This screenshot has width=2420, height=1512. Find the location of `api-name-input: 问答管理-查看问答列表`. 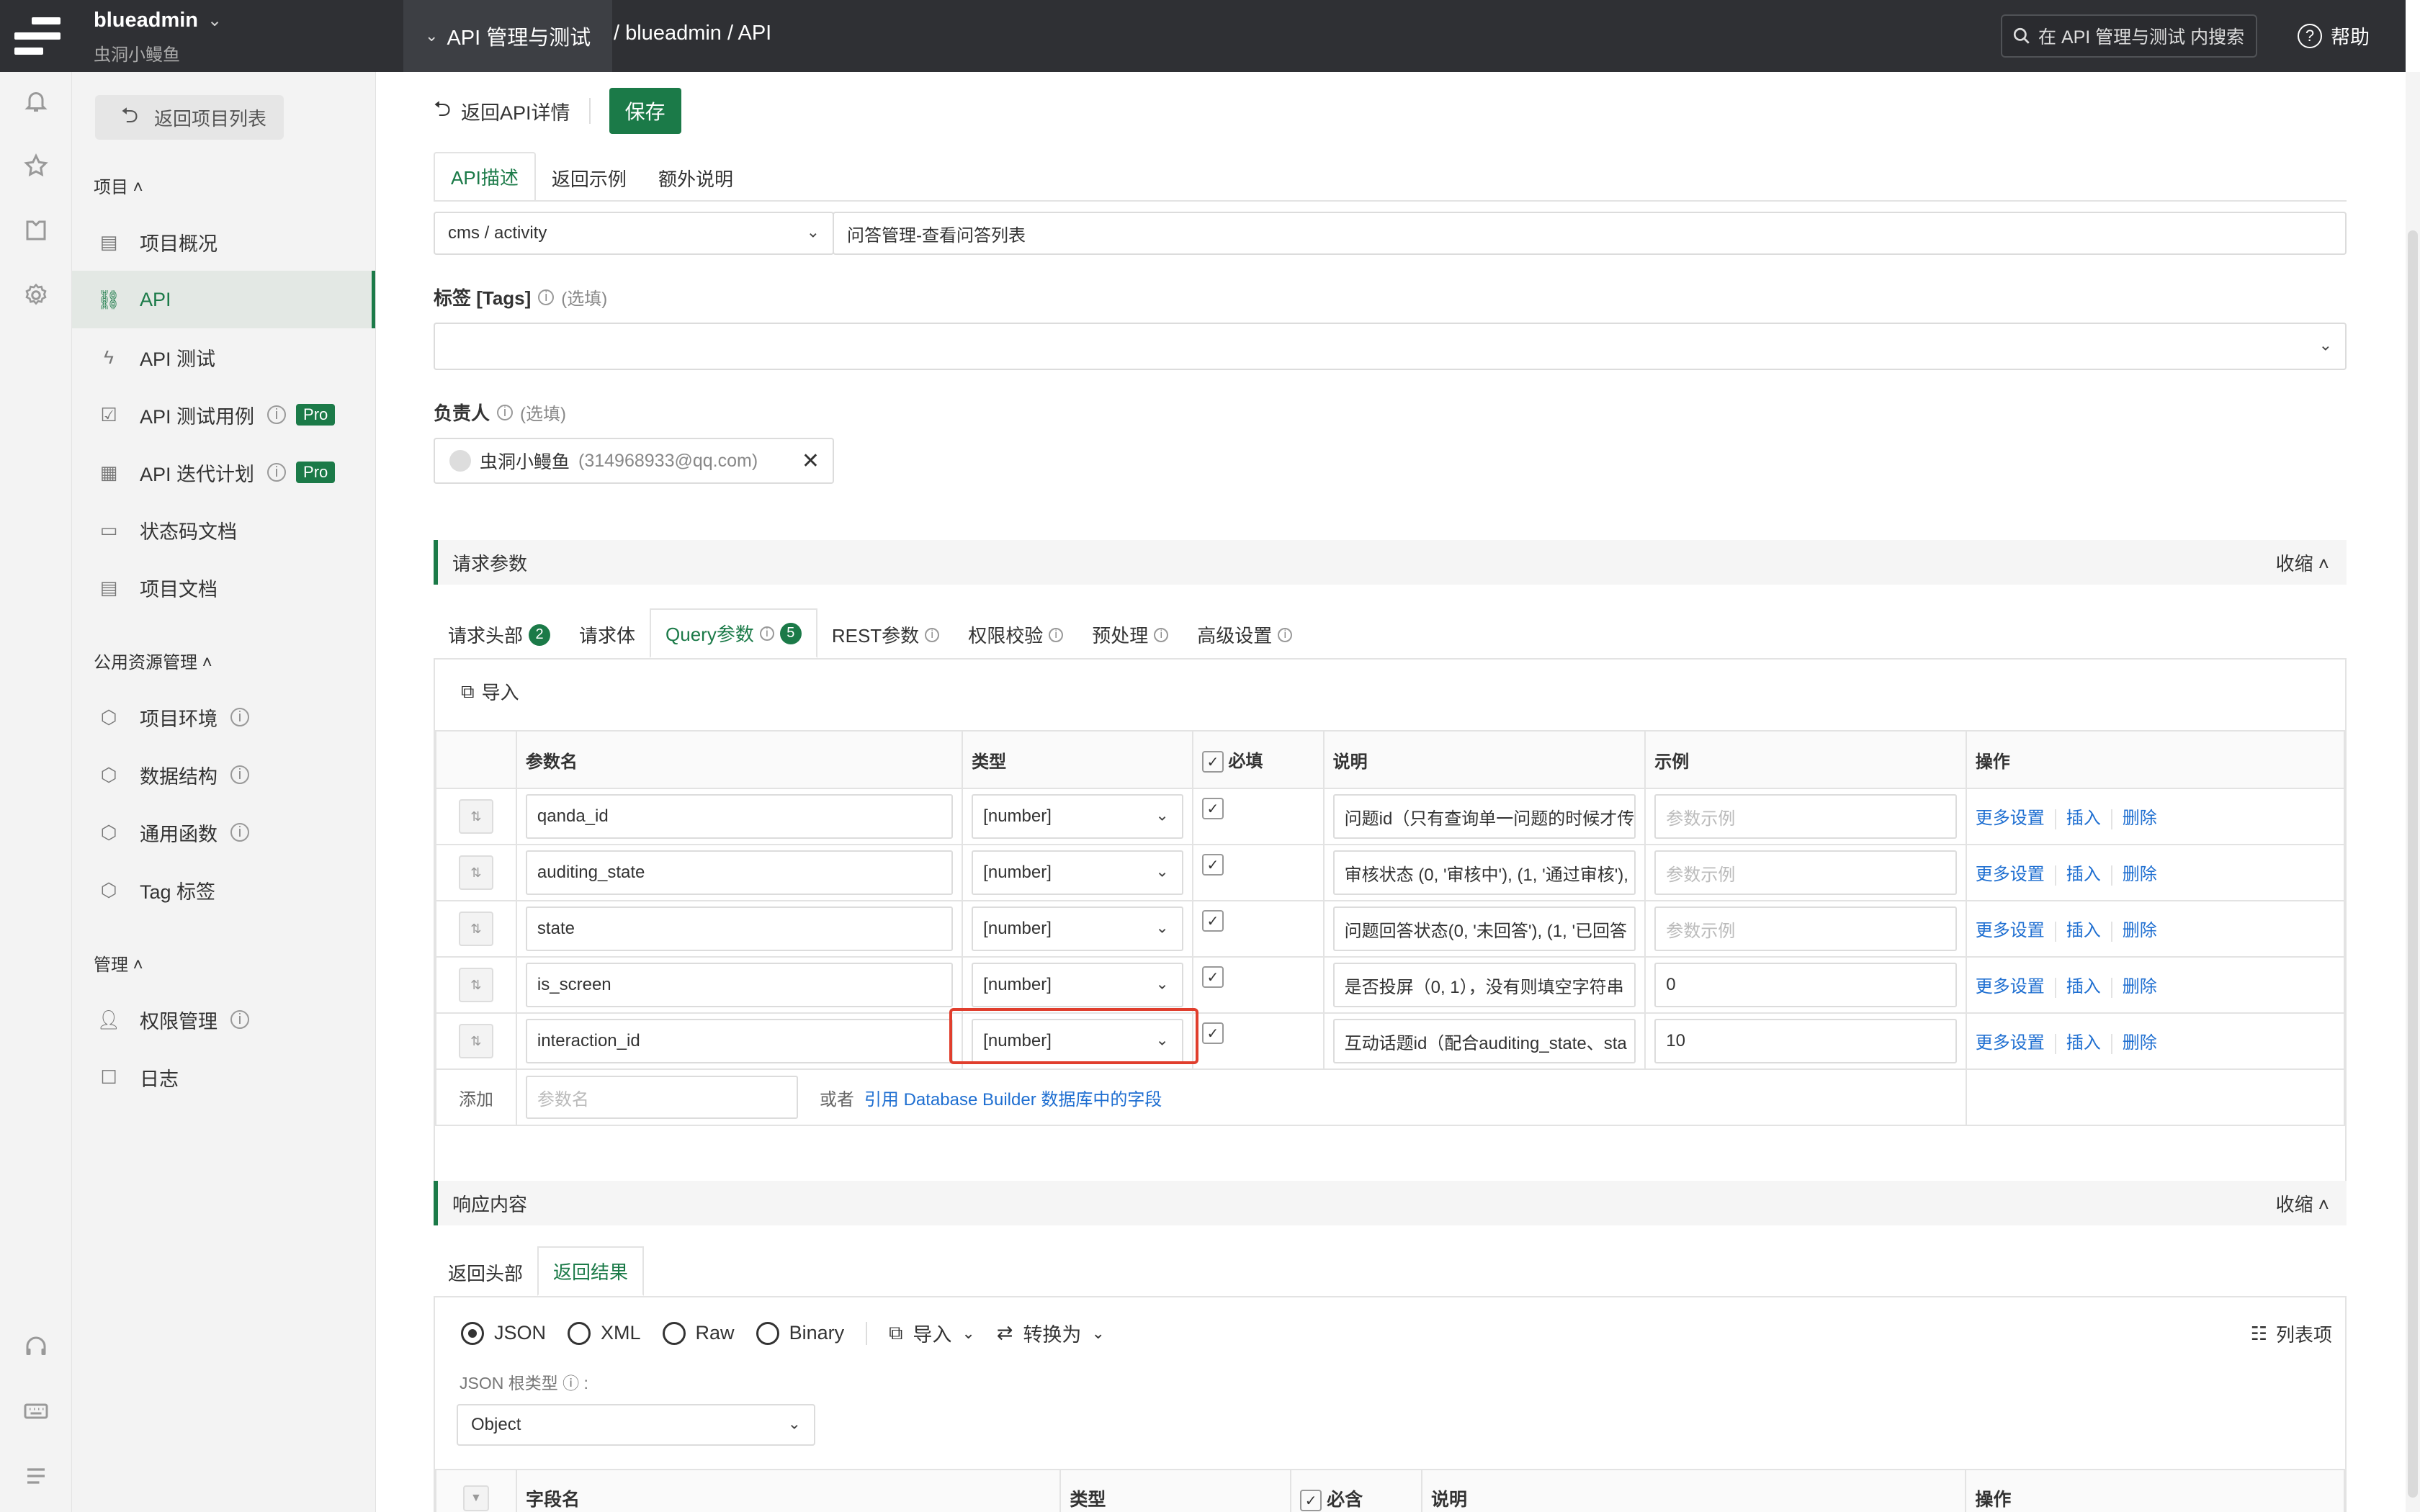

api-name-input: 问答管理-查看问答列表 is located at coordinates (1590, 233).